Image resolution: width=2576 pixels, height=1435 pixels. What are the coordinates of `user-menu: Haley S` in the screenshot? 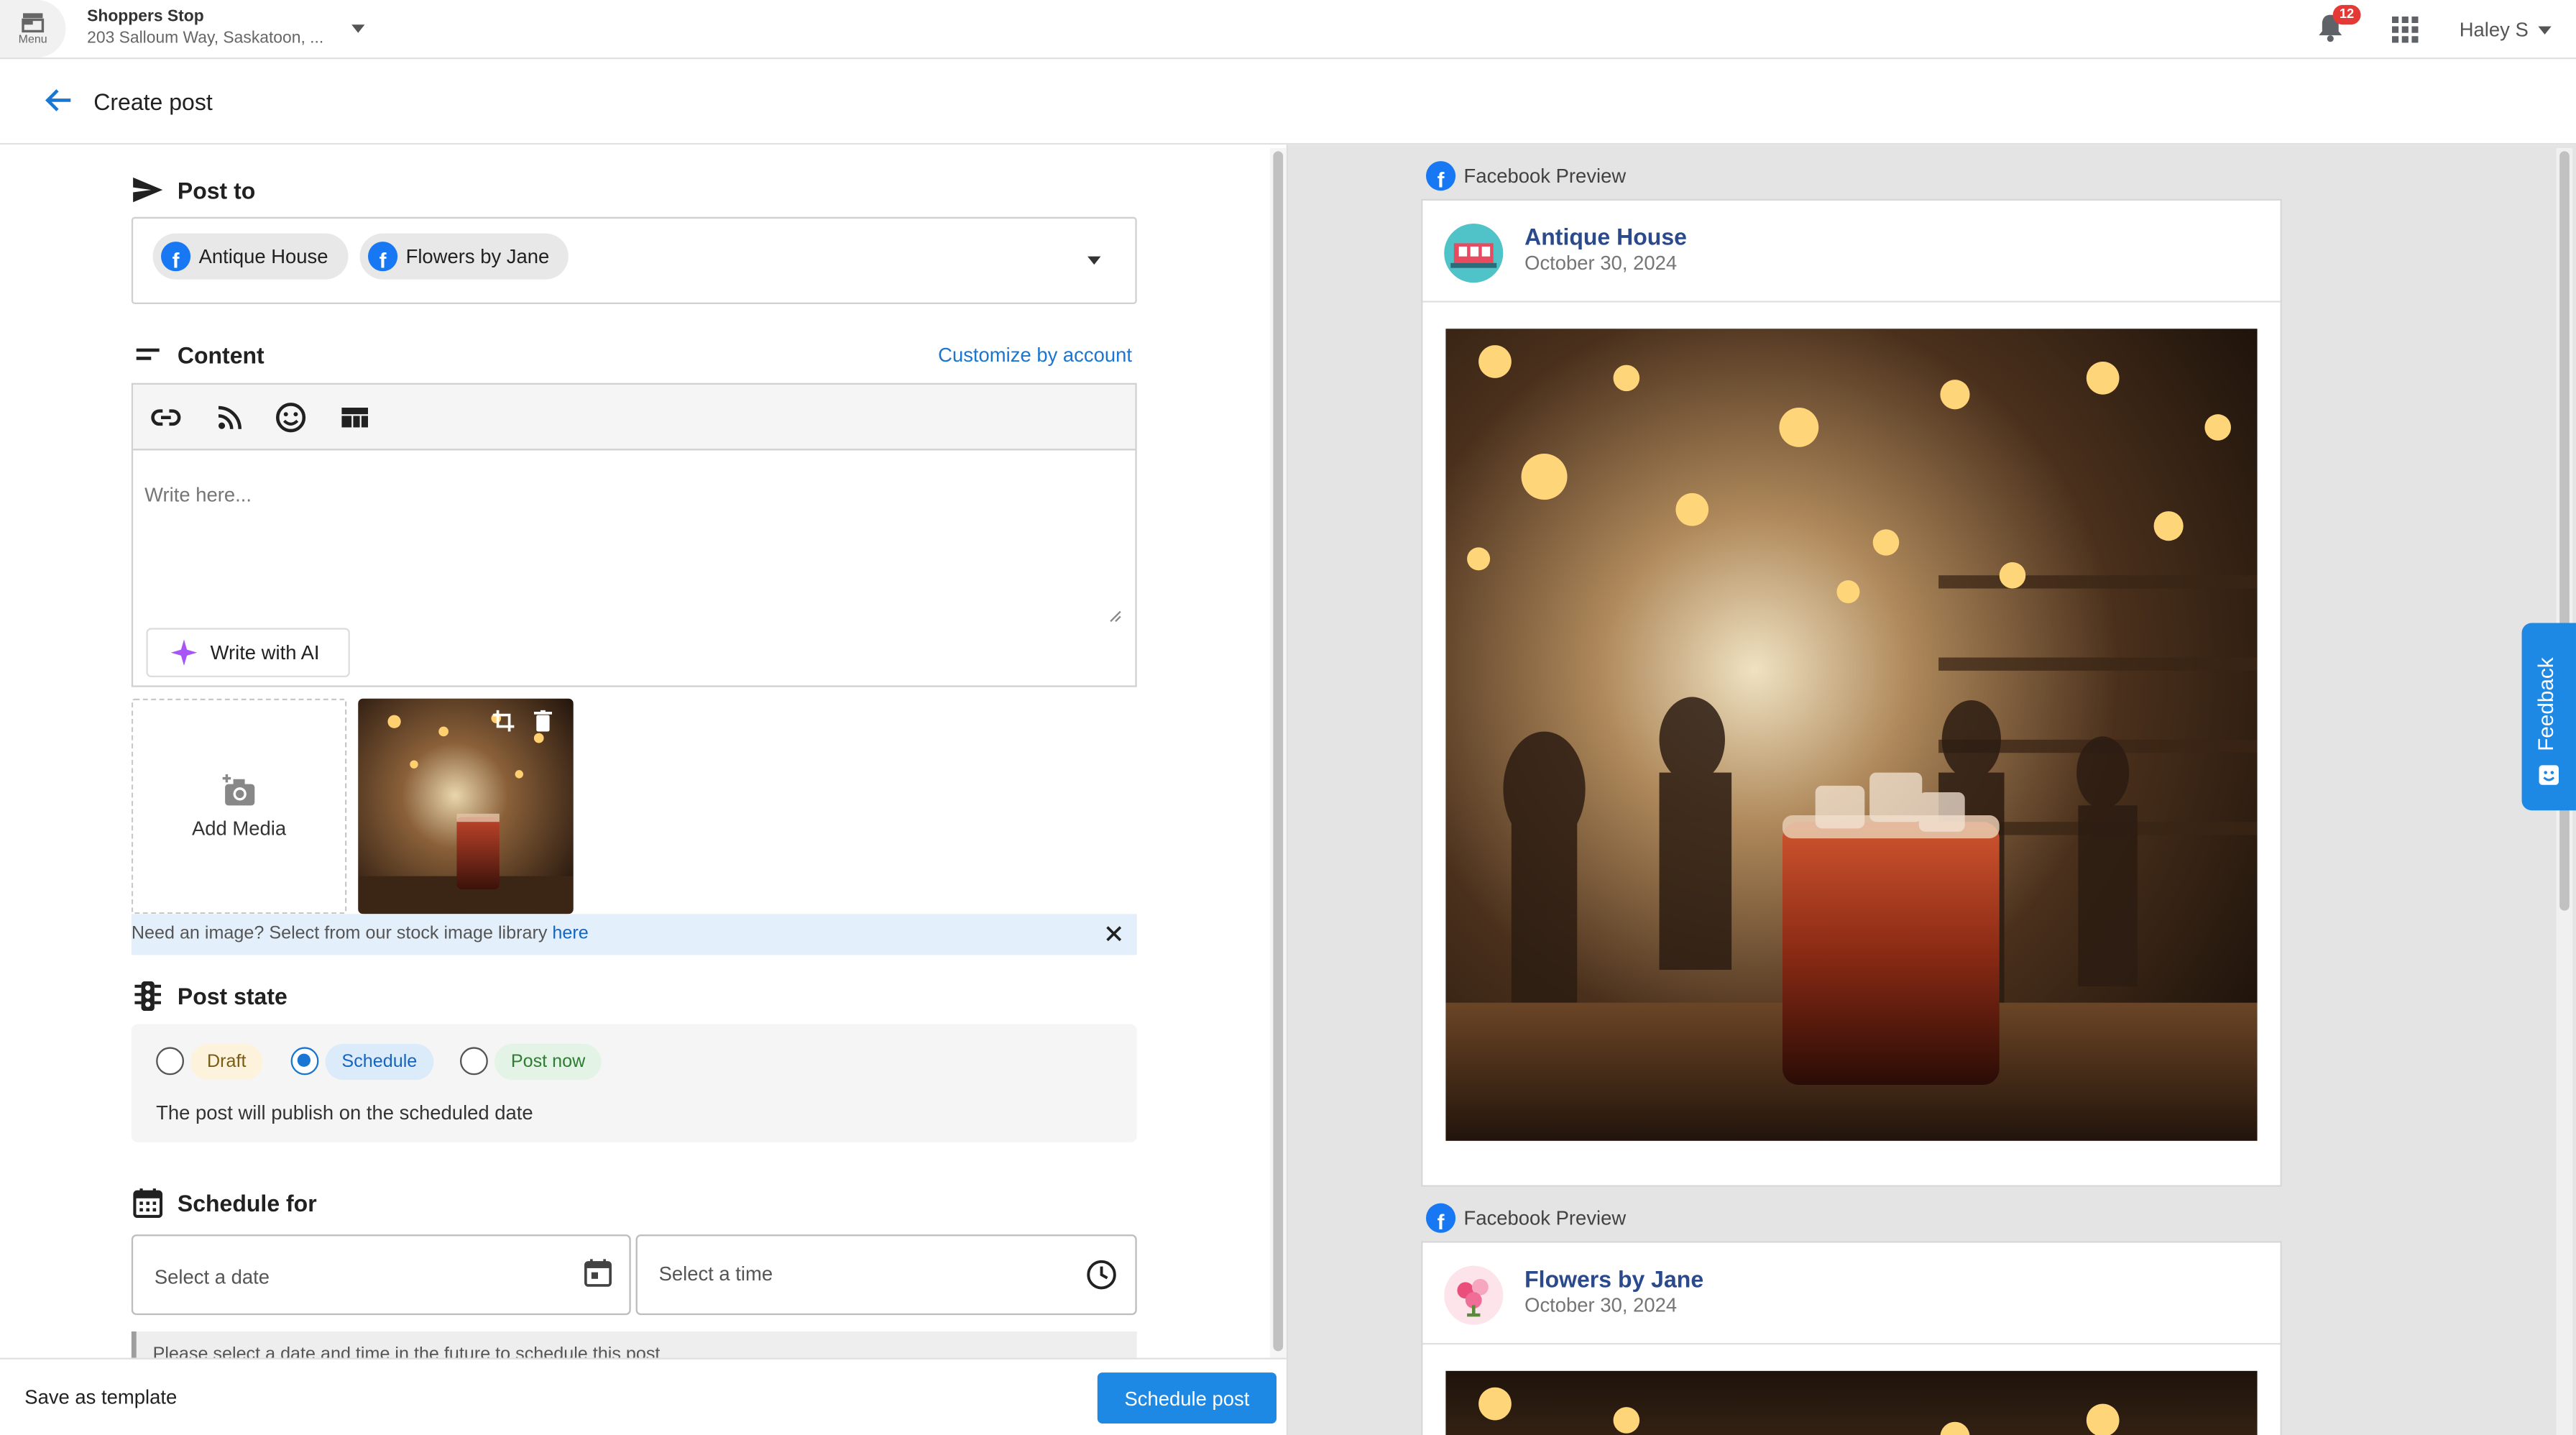 It's located at (2506, 29).